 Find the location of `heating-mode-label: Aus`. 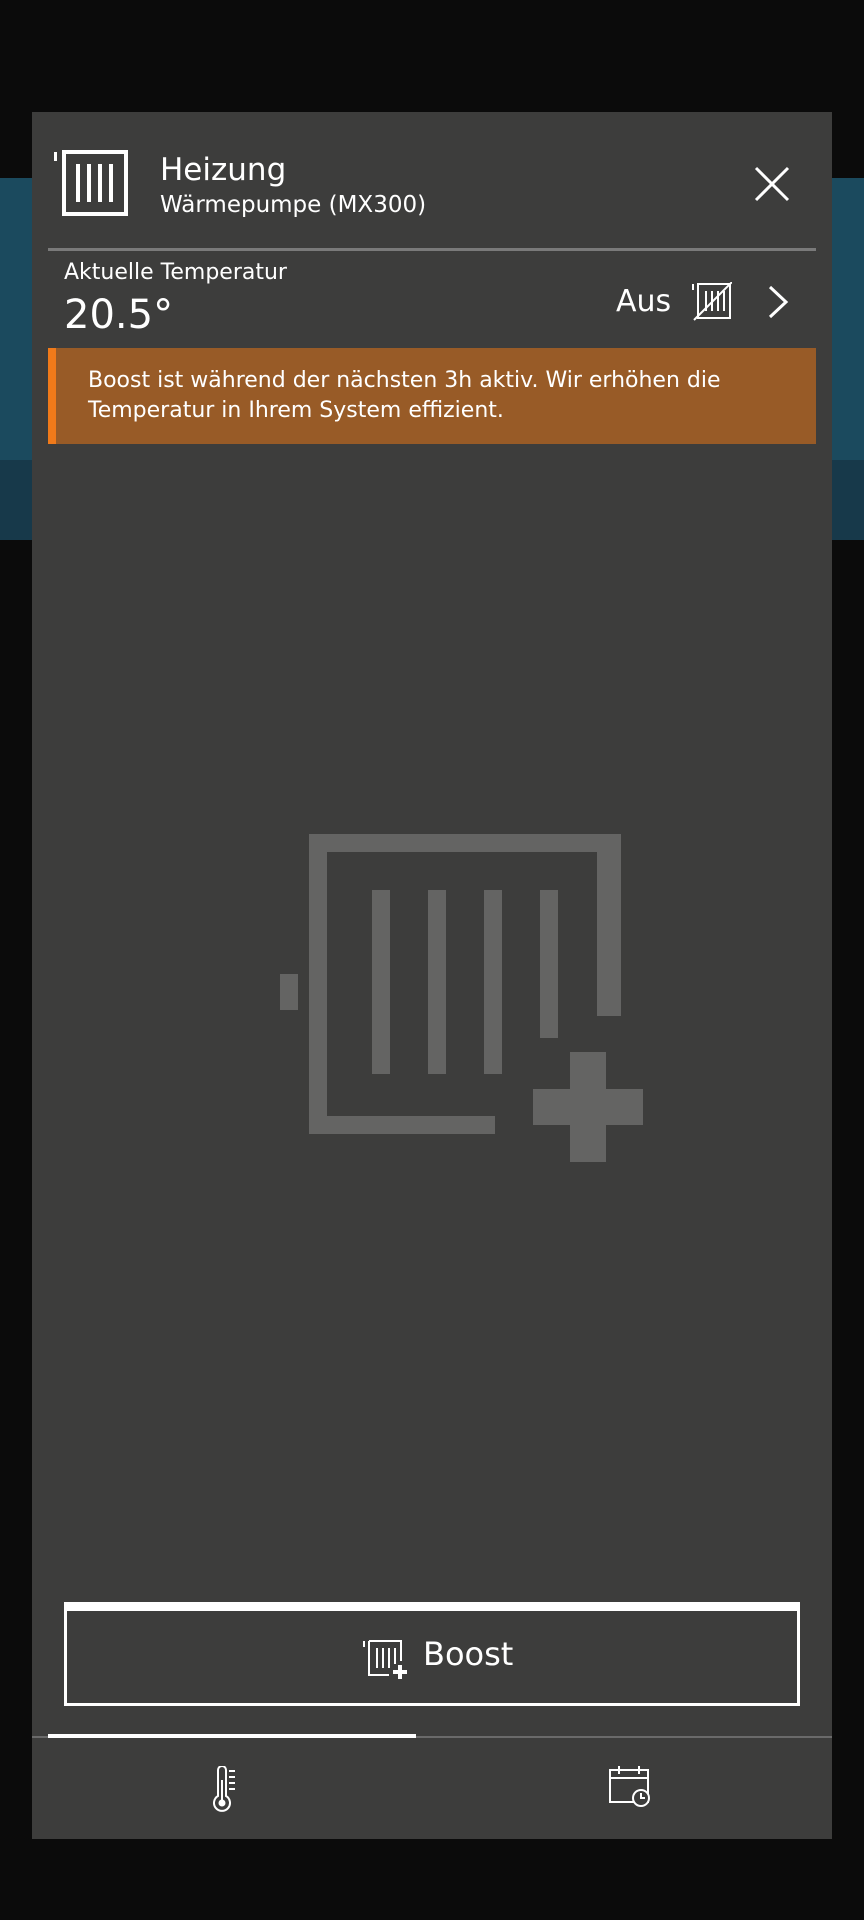

heating-mode-label: Aus is located at coordinates (644, 301).